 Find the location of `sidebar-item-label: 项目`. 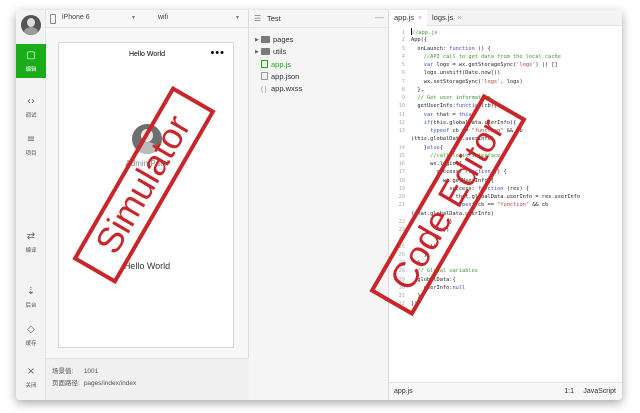

sidebar-item-label: 项目 is located at coordinates (31, 154).